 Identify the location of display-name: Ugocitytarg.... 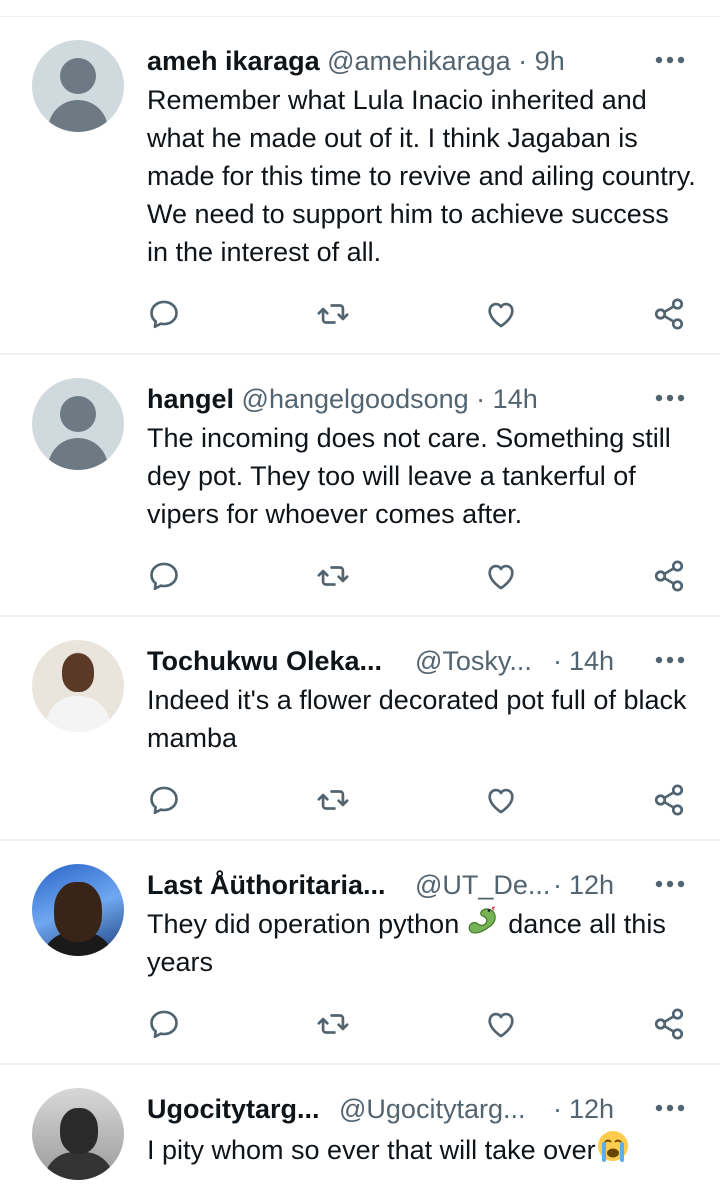
(233, 1109).